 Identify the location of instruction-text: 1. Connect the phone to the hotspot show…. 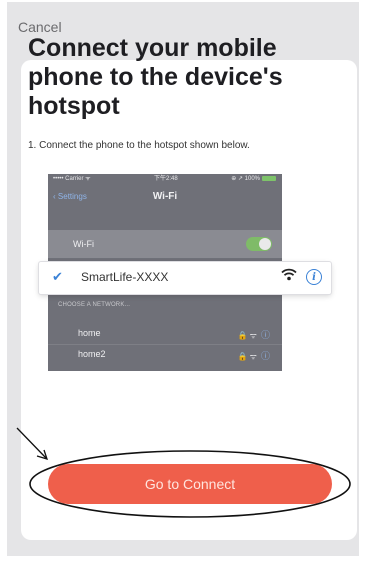
(139, 145).